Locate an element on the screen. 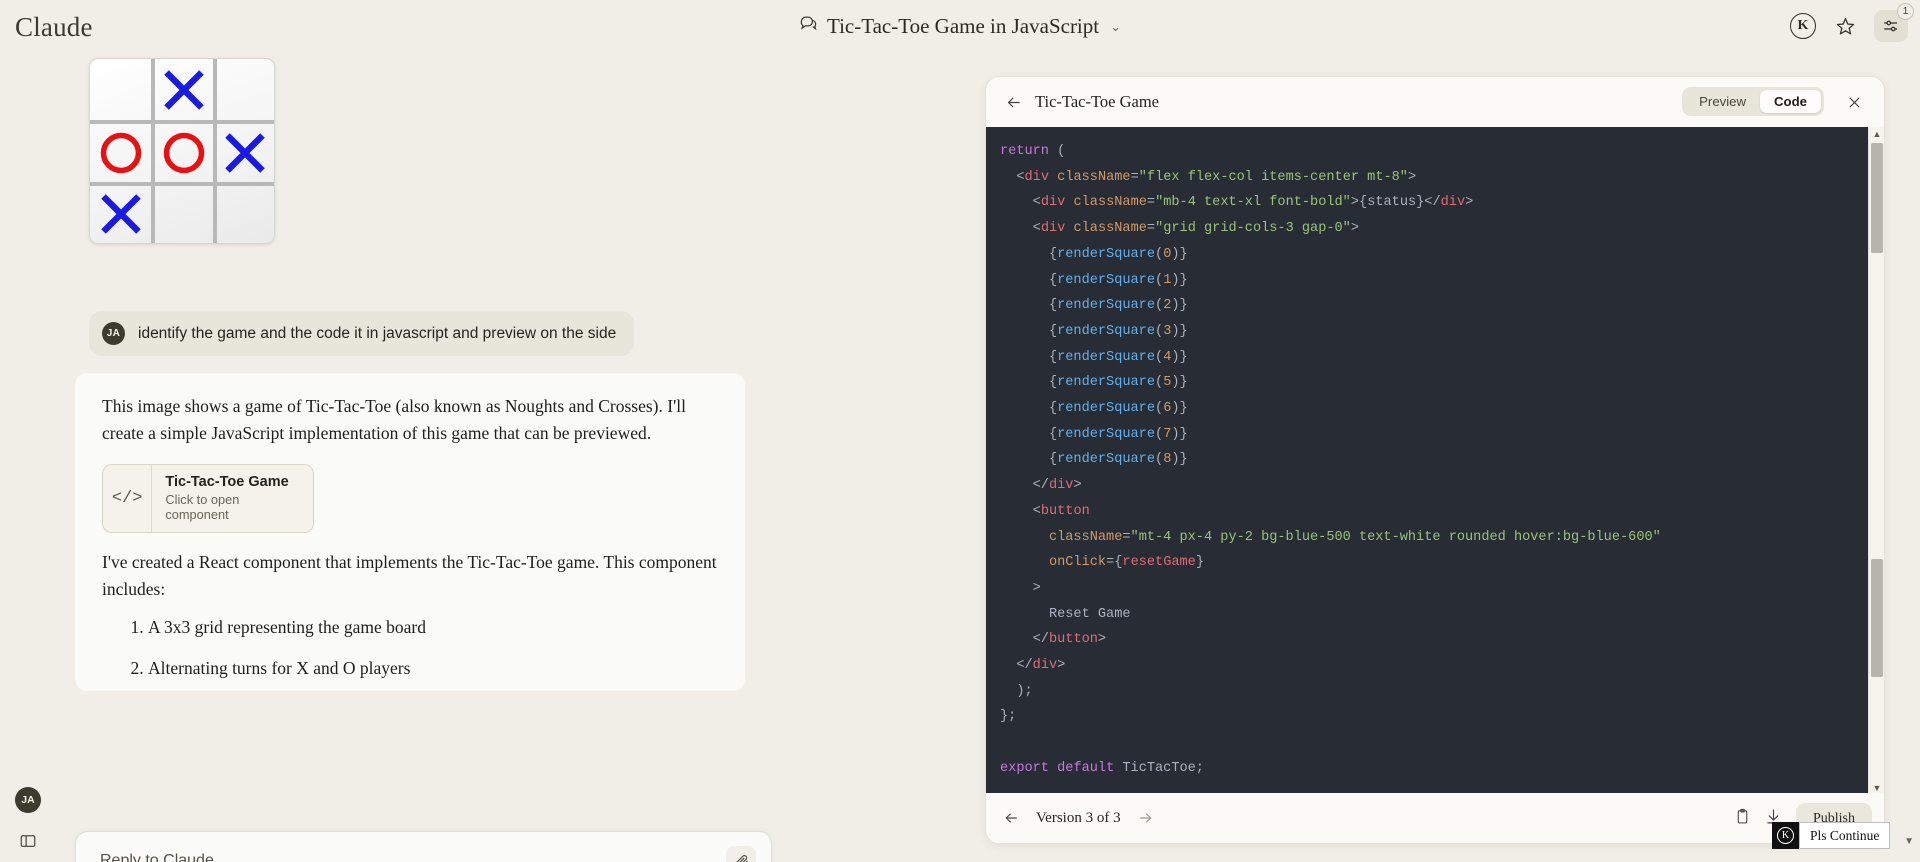 Image resolution: width=1920 pixels, height=862 pixels. chevron-down-icon: ⌄ is located at coordinates (1116, 26).